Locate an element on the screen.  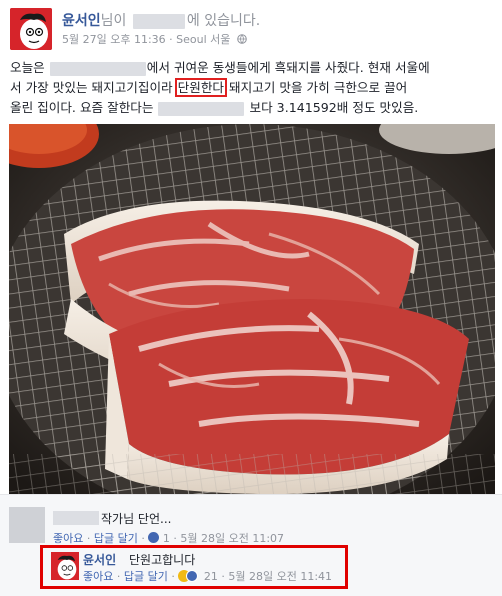
author-line: 윤서인님이 에 있습니다. is located at coordinates (161, 20).